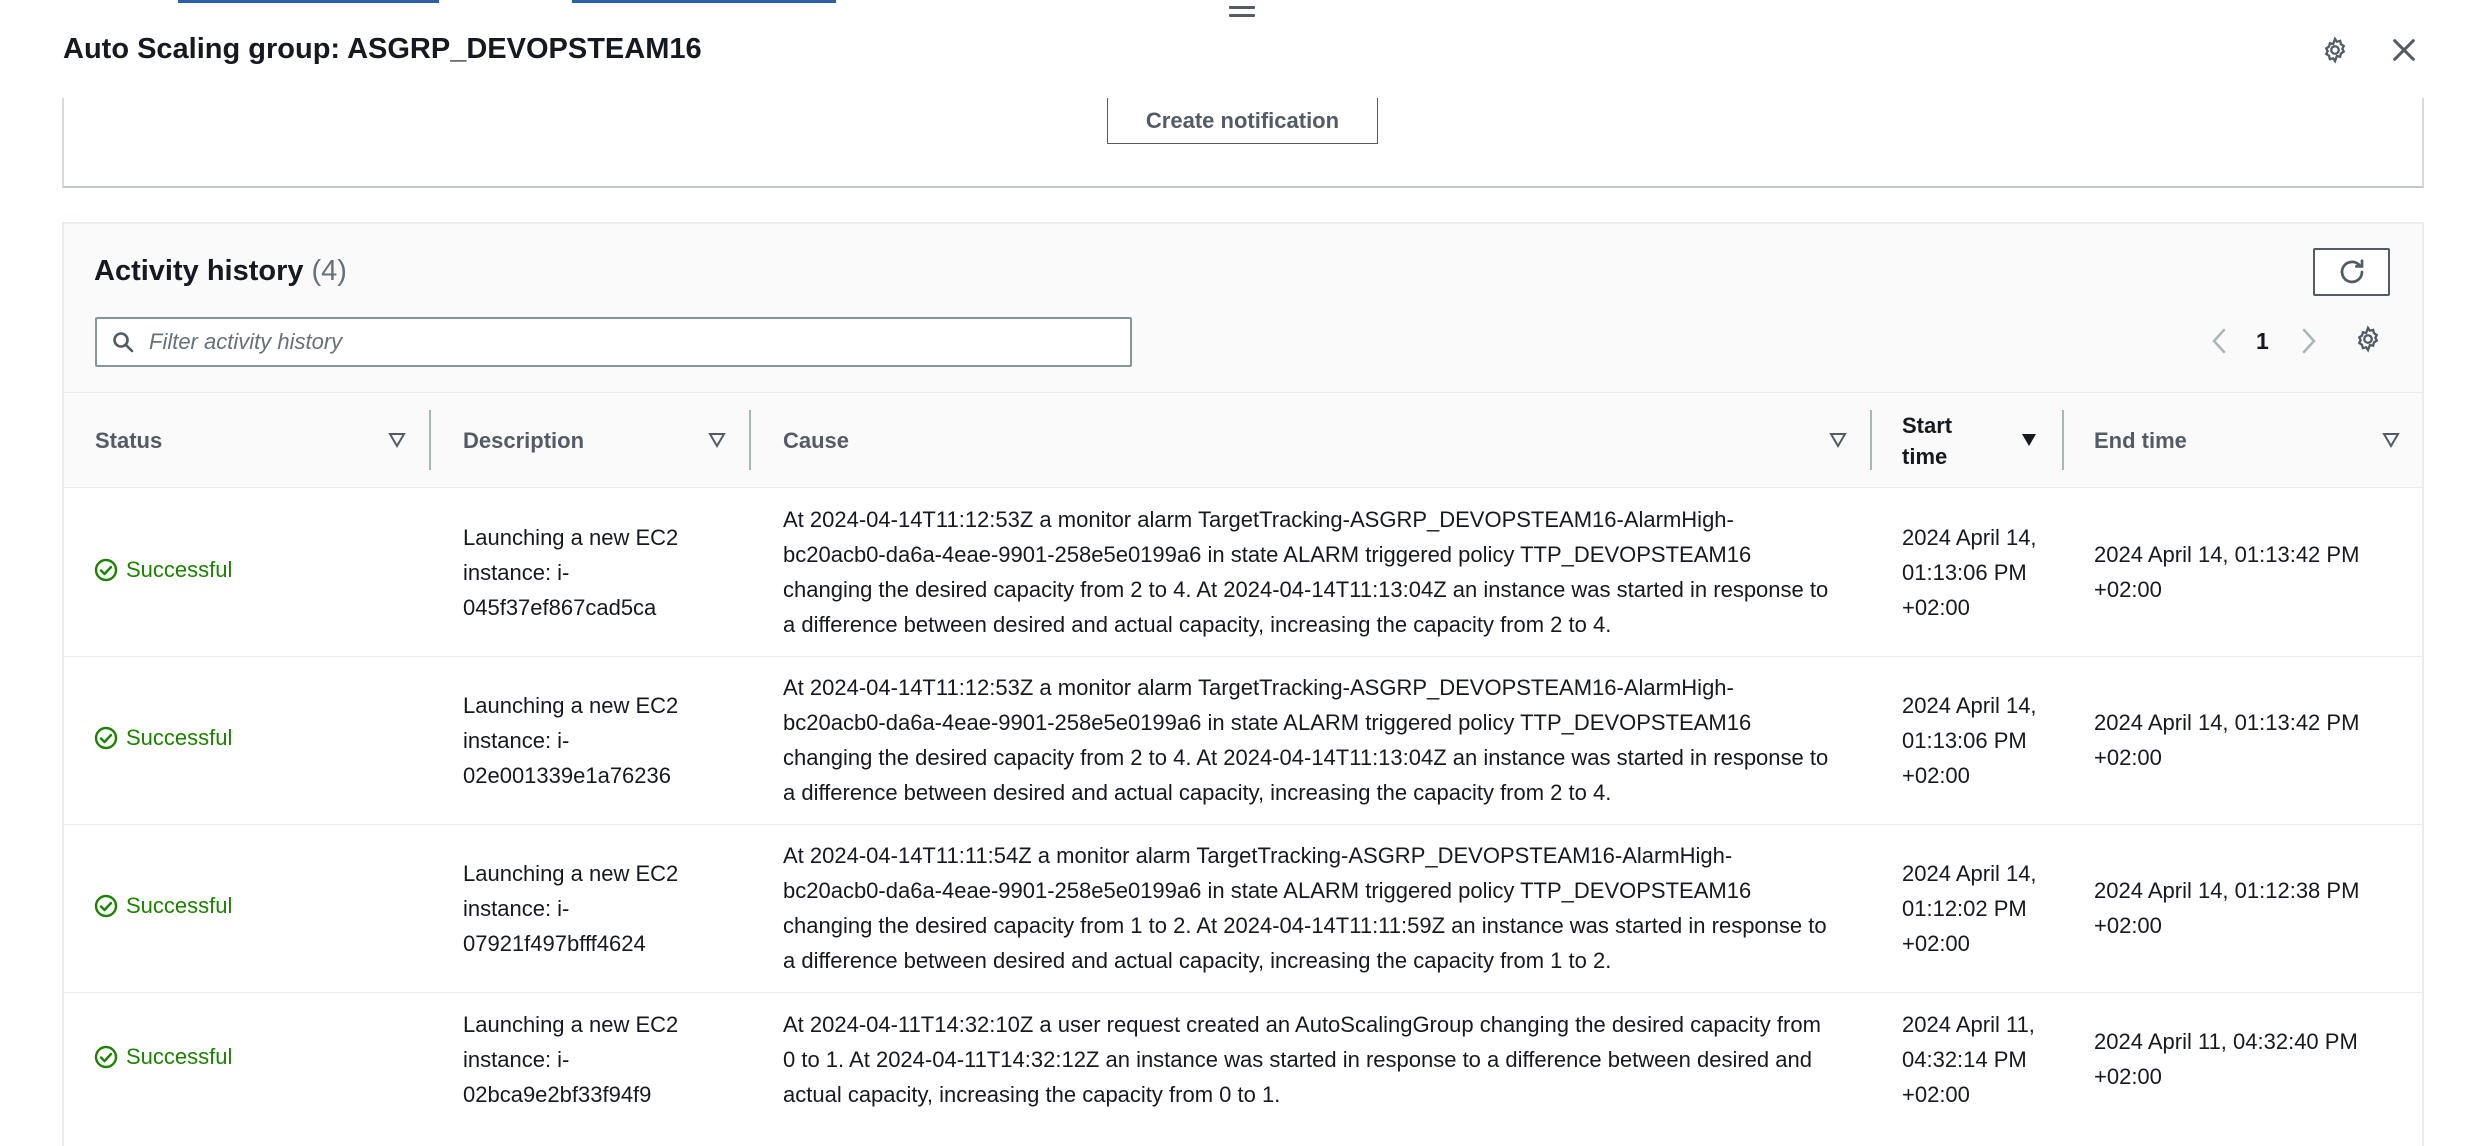  Describe the element at coordinates (1968, 1059) in the screenshot. I see `start-time-cell: 2024 April 11, 04:32:14 PM +02:00` at that location.